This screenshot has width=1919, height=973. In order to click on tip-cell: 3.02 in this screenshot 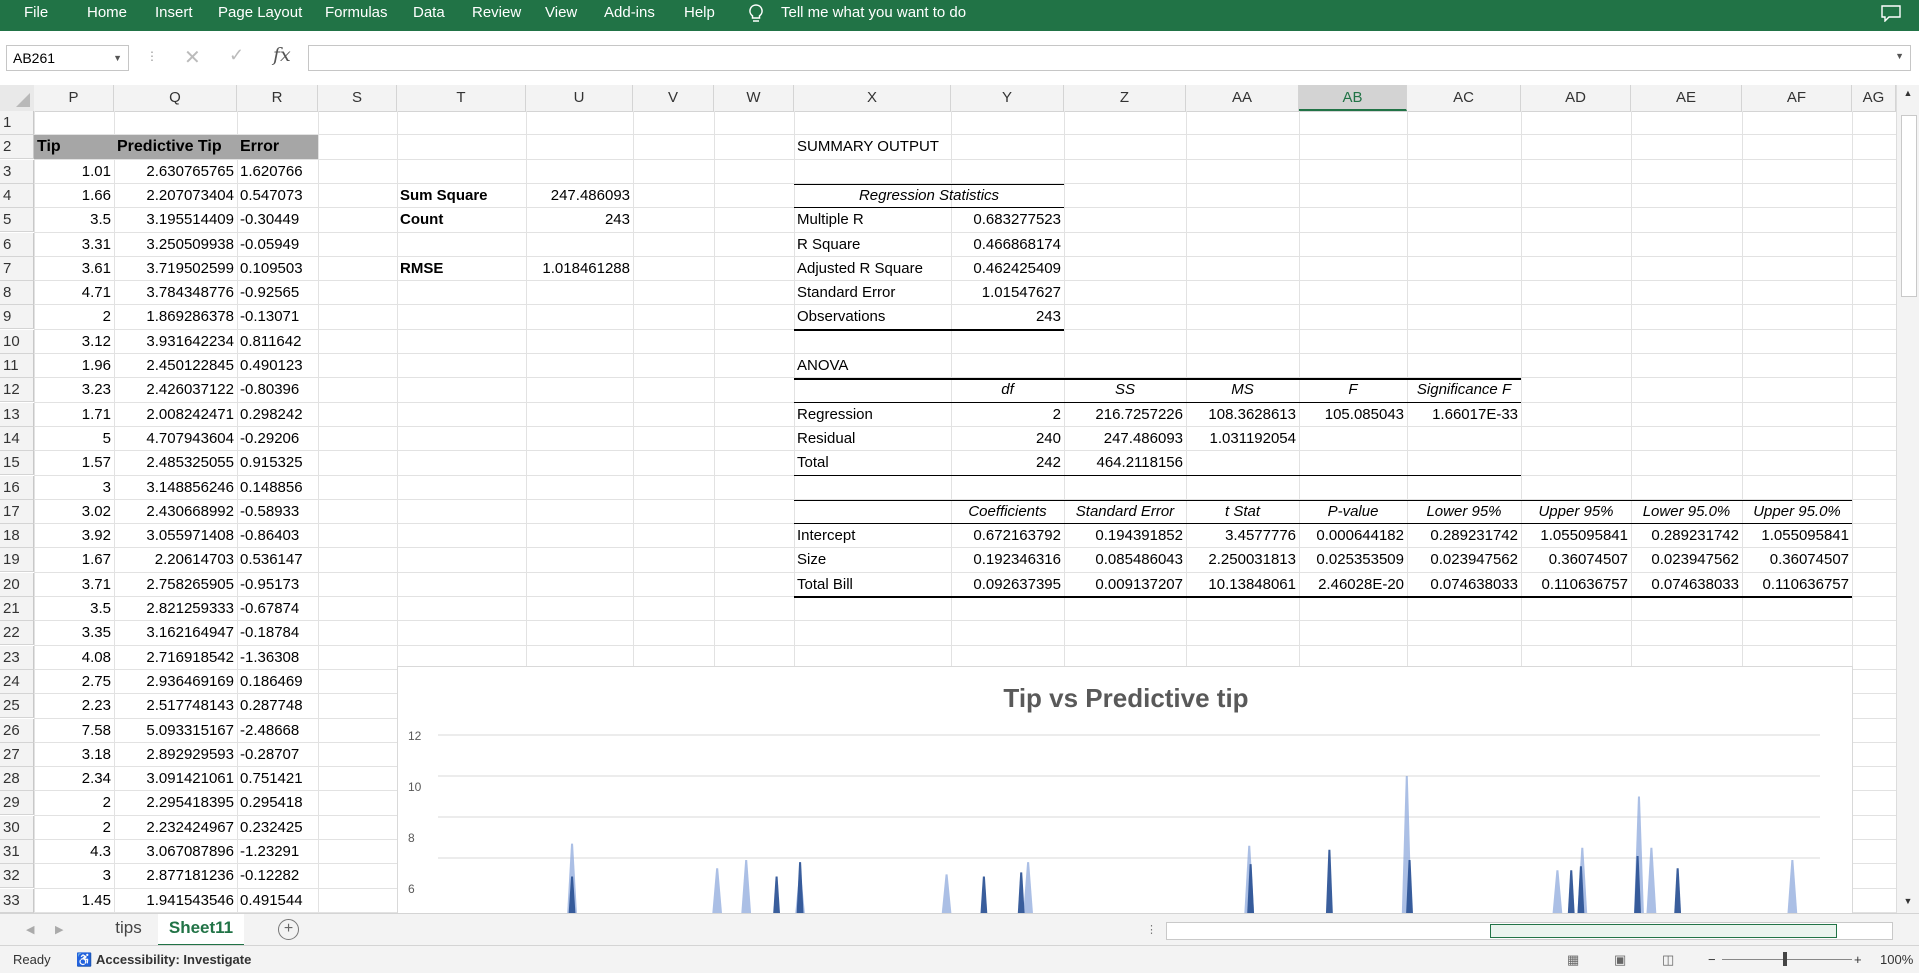, I will do `click(74, 512)`.